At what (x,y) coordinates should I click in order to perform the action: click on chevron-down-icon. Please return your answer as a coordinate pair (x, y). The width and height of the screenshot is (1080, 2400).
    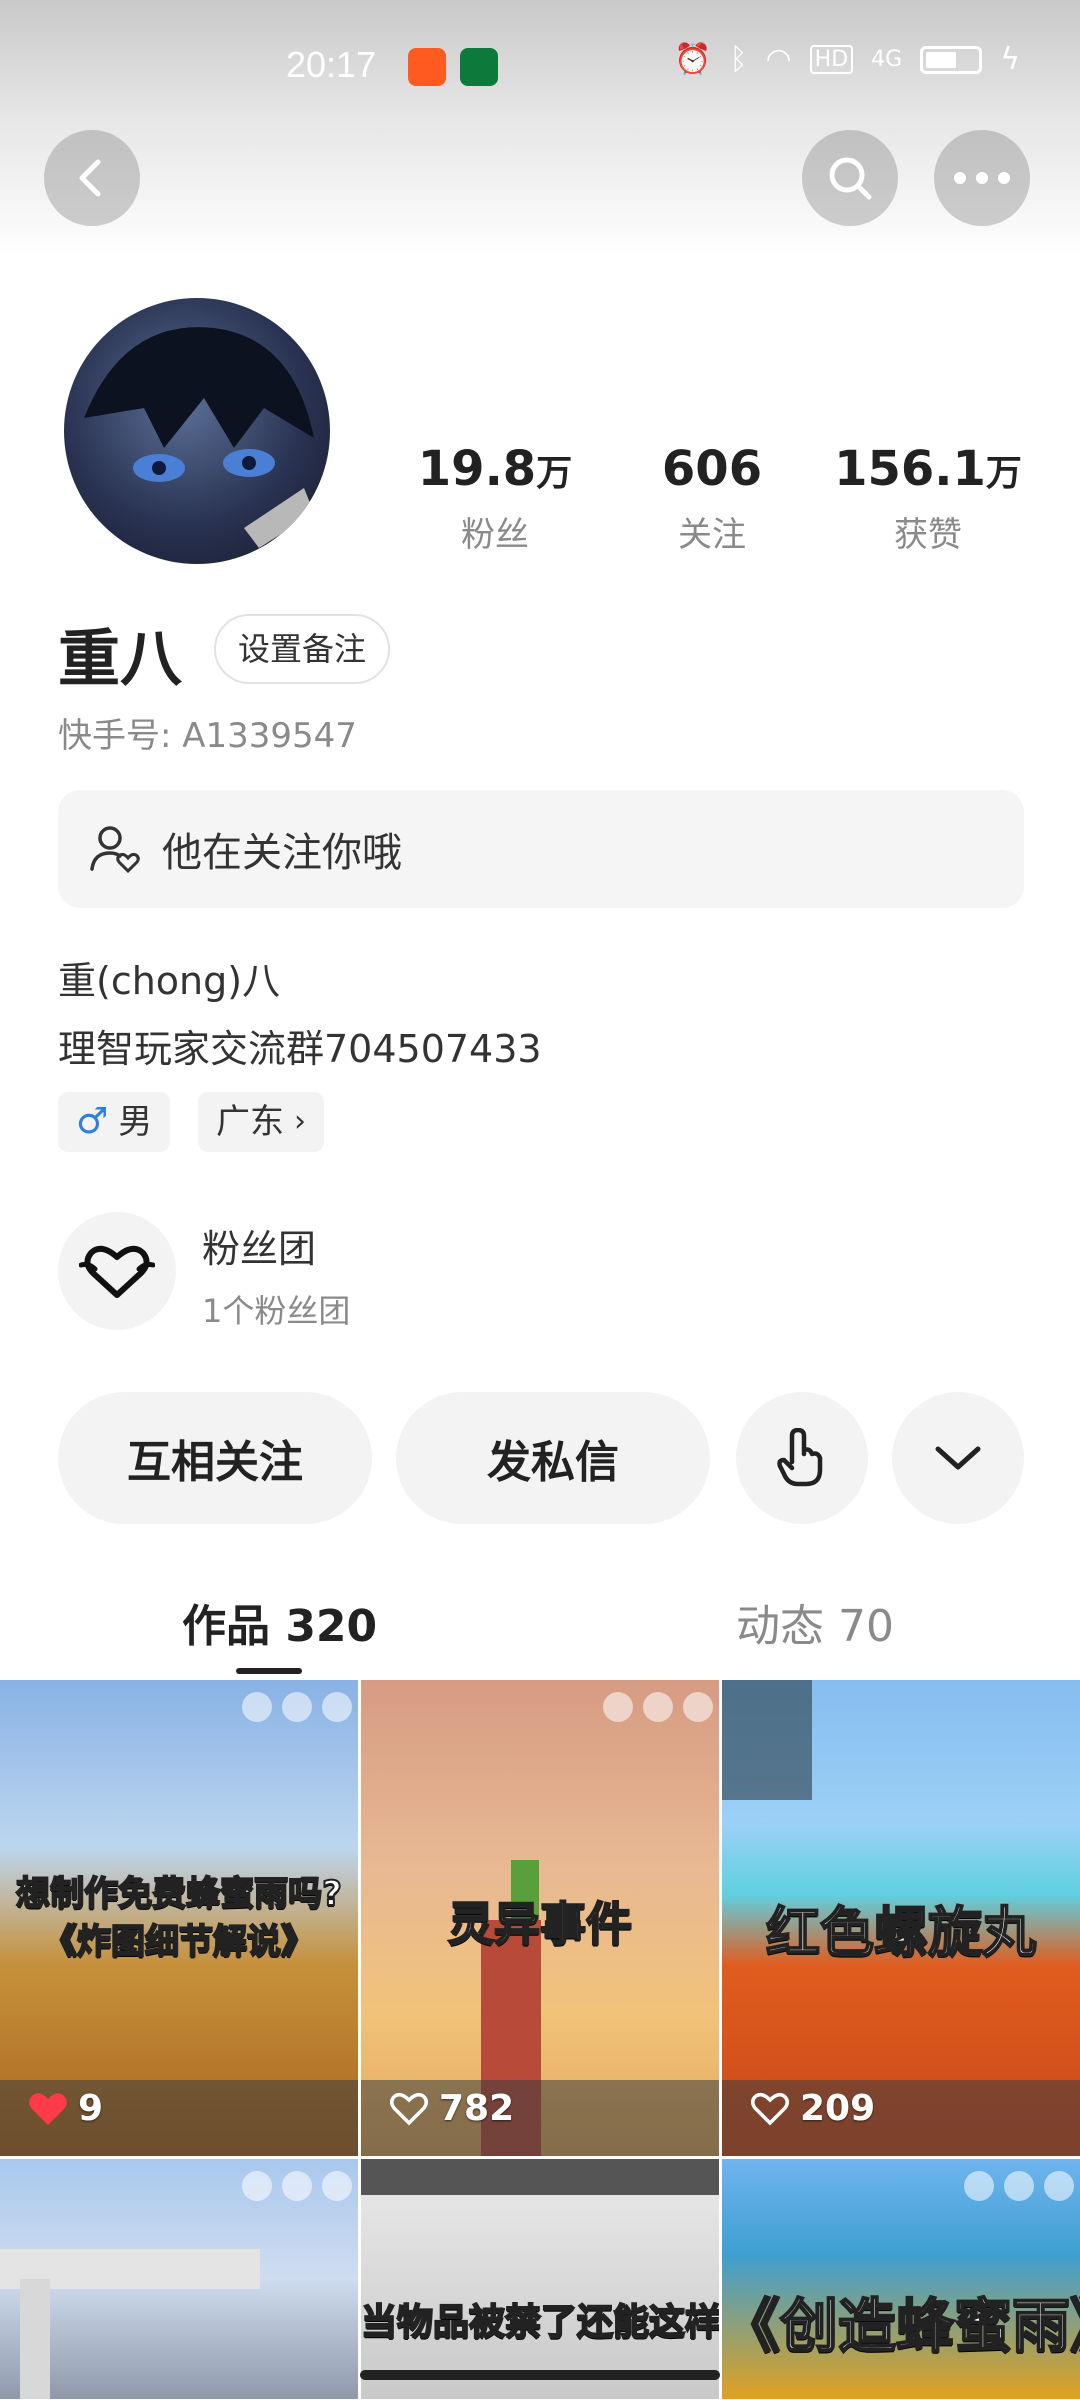
    Looking at the image, I should click on (958, 1458).